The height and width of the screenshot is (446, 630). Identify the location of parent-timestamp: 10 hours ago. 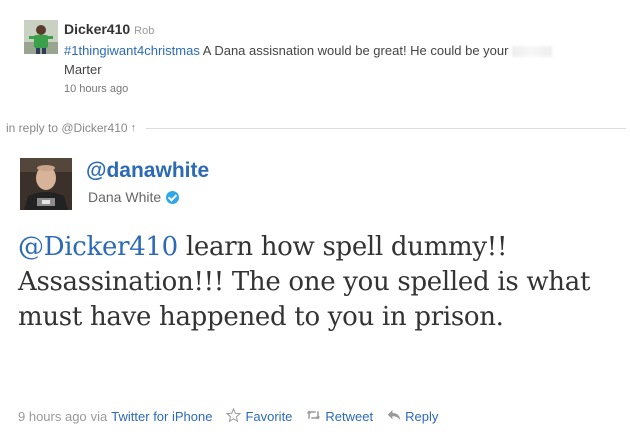
(344, 89).